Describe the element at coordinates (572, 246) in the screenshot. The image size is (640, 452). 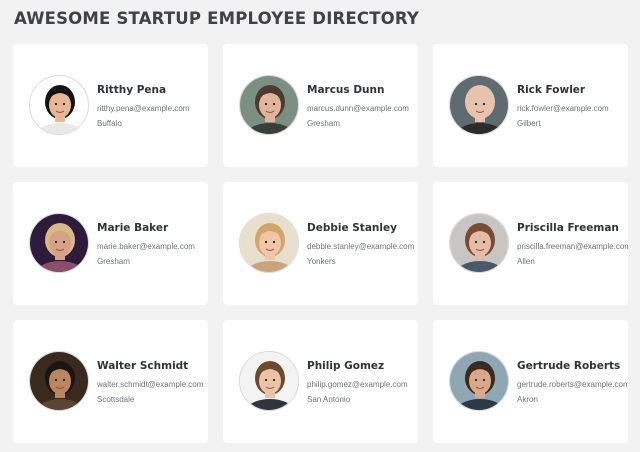
I see `employee-email: priscilla.freeman@example.com` at that location.